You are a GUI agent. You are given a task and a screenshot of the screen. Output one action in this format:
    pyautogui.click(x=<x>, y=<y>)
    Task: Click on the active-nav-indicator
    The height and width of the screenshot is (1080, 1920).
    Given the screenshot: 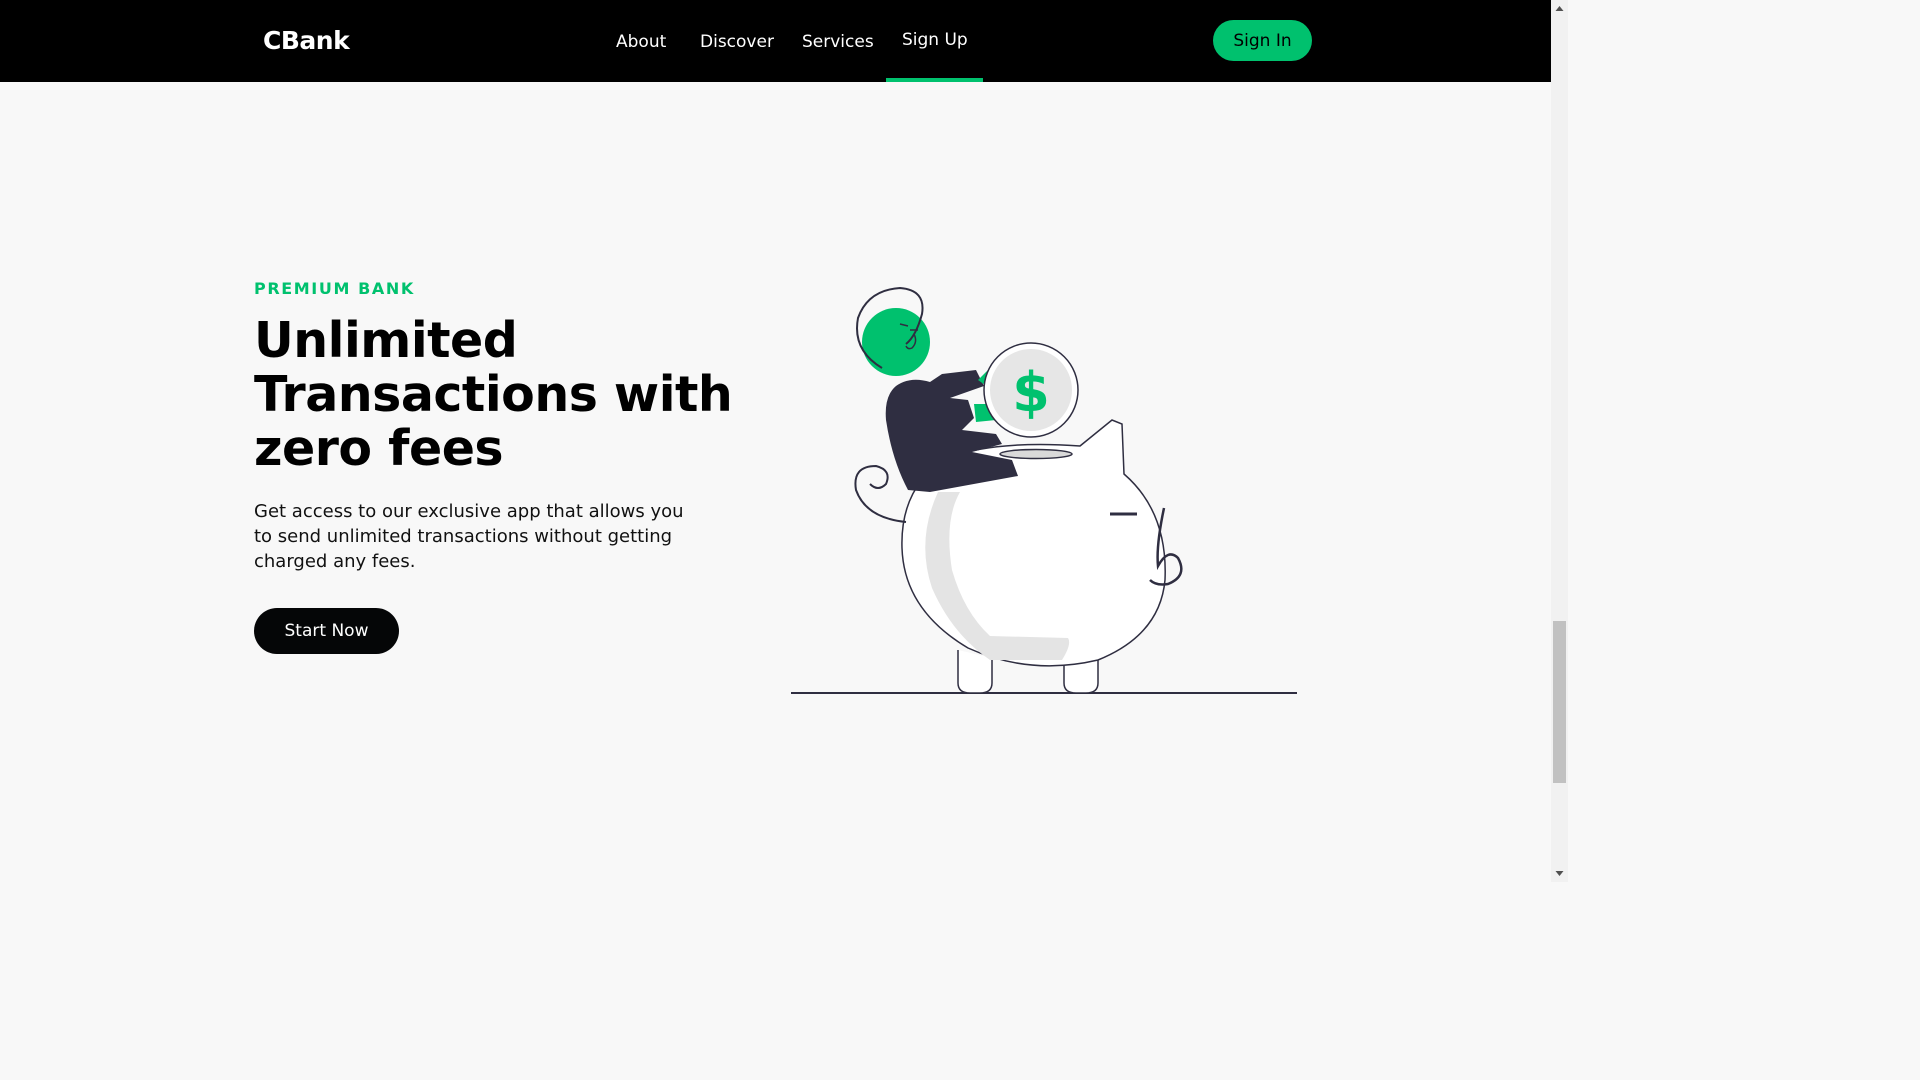 What is the action you would take?
    pyautogui.click(x=934, y=80)
    